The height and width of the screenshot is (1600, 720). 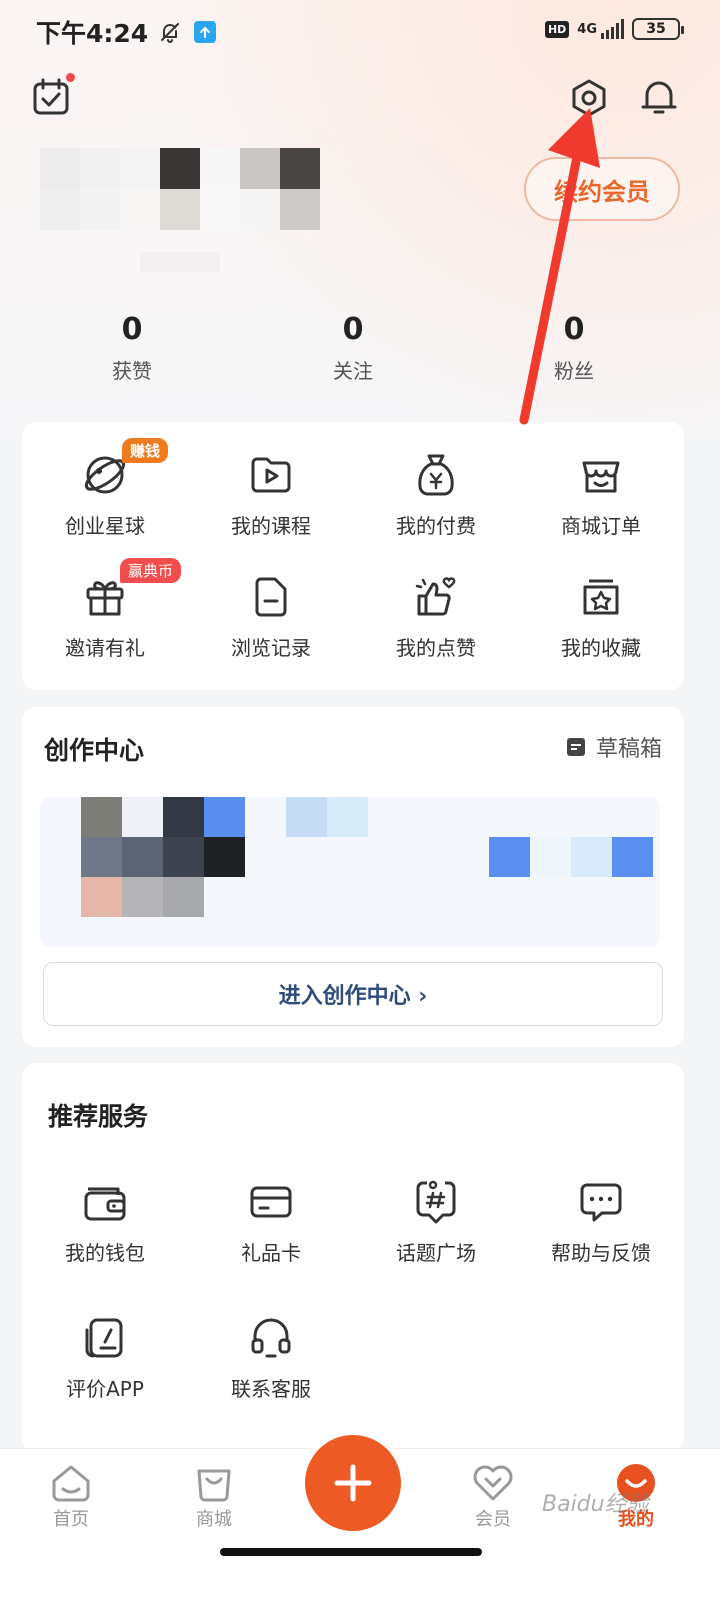 What do you see at coordinates (601, 648) in the screenshot?
I see `menu-item-label: 我的收藏` at bounding box center [601, 648].